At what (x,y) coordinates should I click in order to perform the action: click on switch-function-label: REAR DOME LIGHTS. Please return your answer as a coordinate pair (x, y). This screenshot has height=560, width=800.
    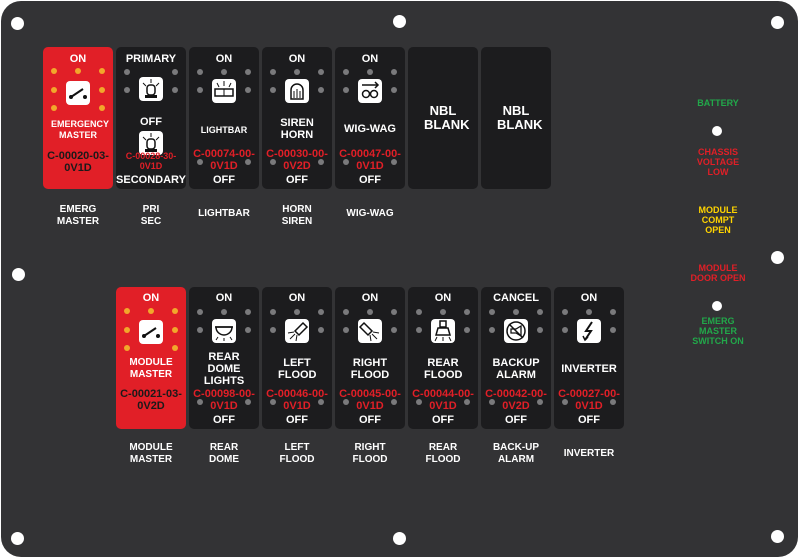
    Looking at the image, I should click on (224, 369).